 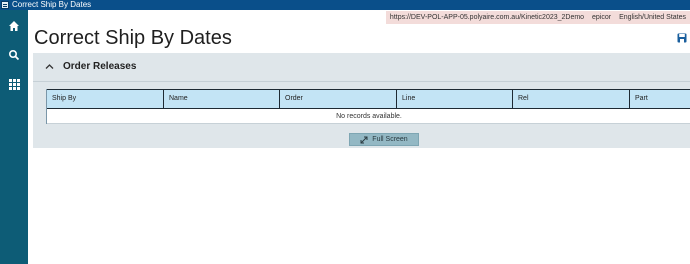 What do you see at coordinates (338, 99) in the screenshot?
I see `column-header: Order` at bounding box center [338, 99].